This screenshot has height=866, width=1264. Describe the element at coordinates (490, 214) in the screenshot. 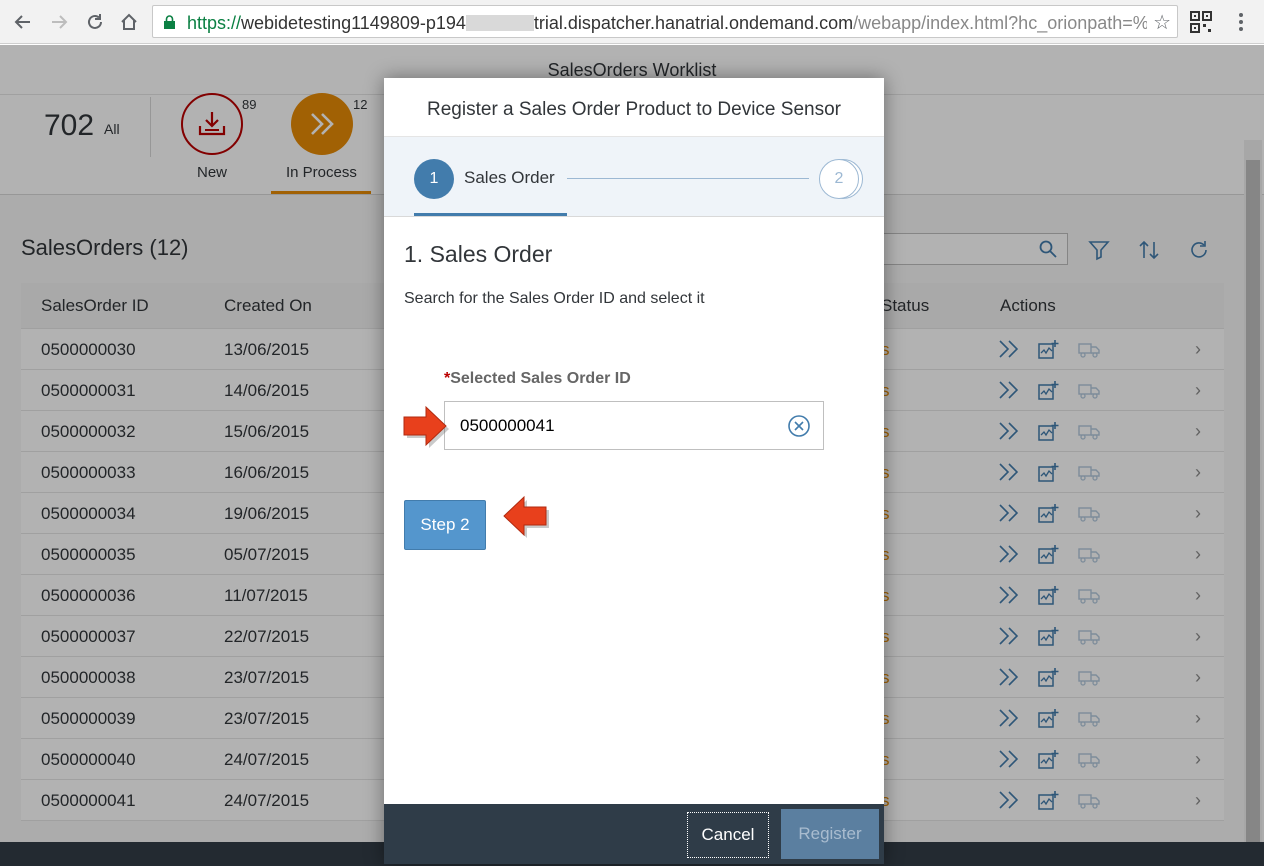

I see `wizard-current-step-indicator` at that location.